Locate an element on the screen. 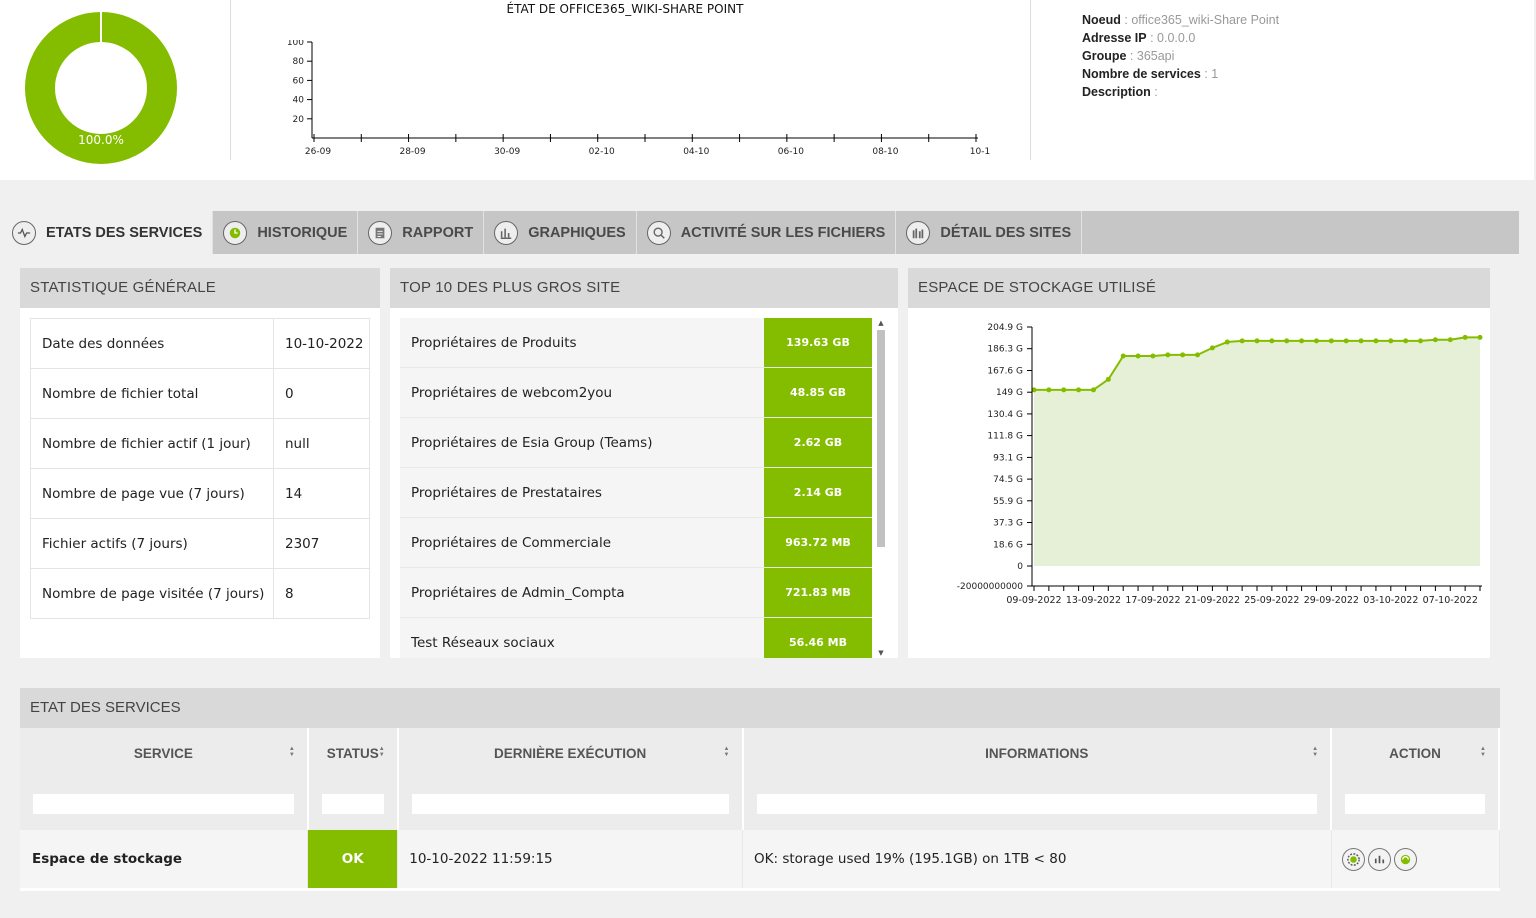 The height and width of the screenshot is (918, 1536). y-tick-label: 55.9 G is located at coordinates (1008, 502).